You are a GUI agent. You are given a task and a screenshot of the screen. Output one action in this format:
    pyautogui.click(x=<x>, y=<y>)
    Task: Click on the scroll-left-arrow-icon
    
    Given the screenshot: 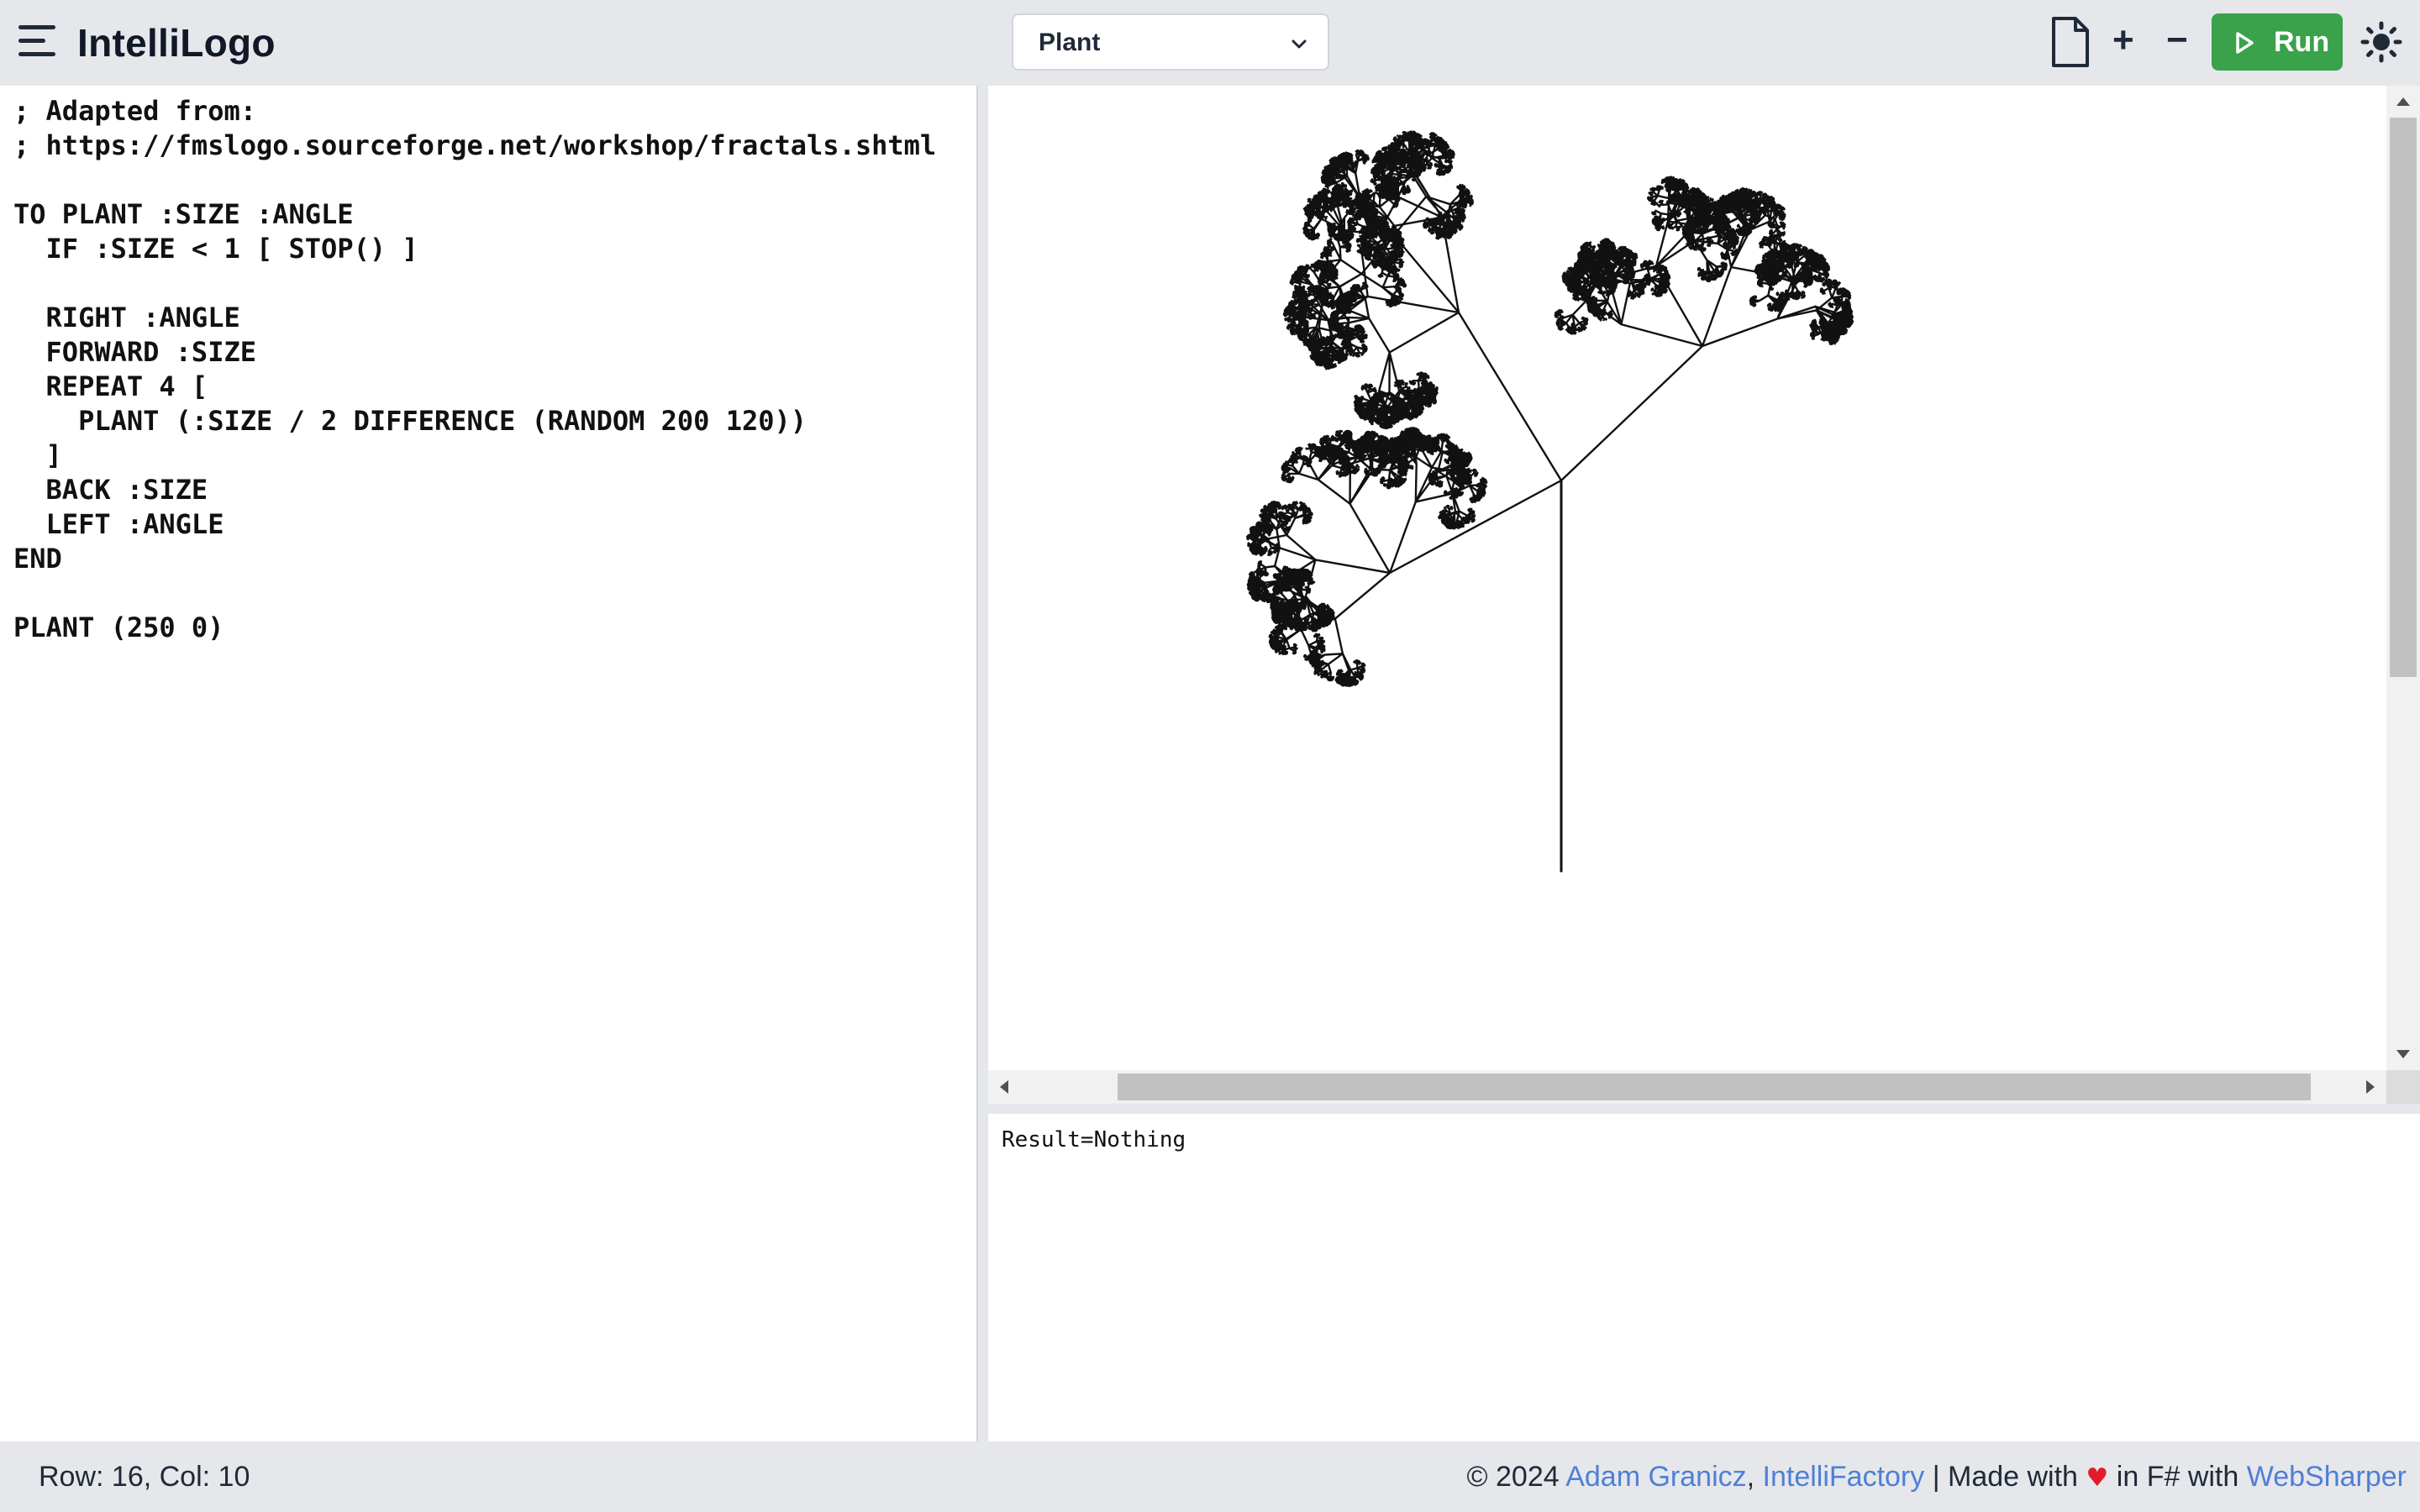 What is the action you would take?
    pyautogui.click(x=1004, y=1087)
    